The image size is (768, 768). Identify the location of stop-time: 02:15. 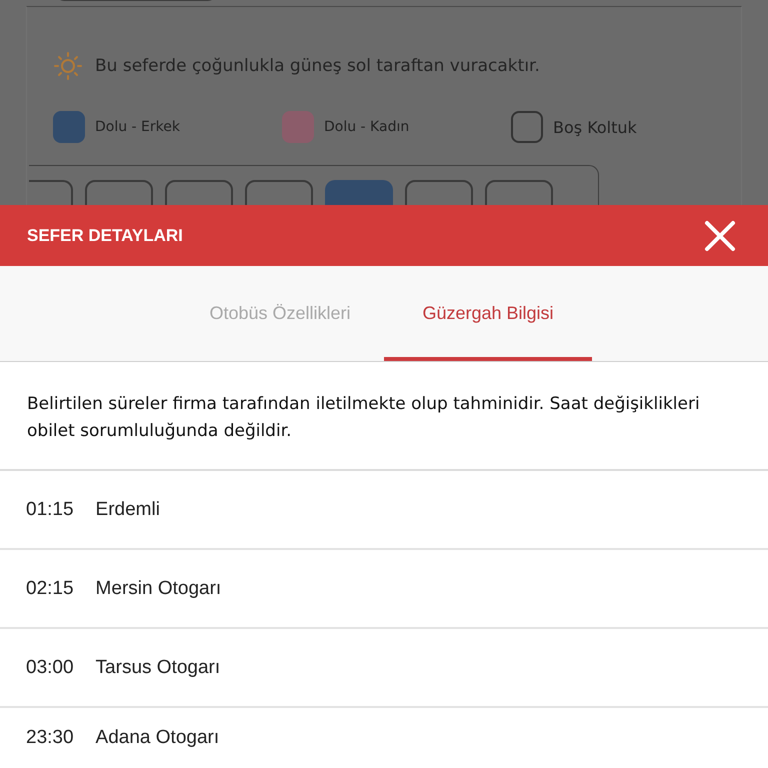
(50, 589).